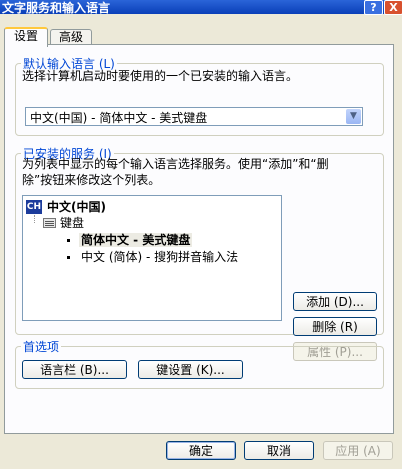  Describe the element at coordinates (201, 450) in the screenshot. I see `ok-button: 确定` at that location.